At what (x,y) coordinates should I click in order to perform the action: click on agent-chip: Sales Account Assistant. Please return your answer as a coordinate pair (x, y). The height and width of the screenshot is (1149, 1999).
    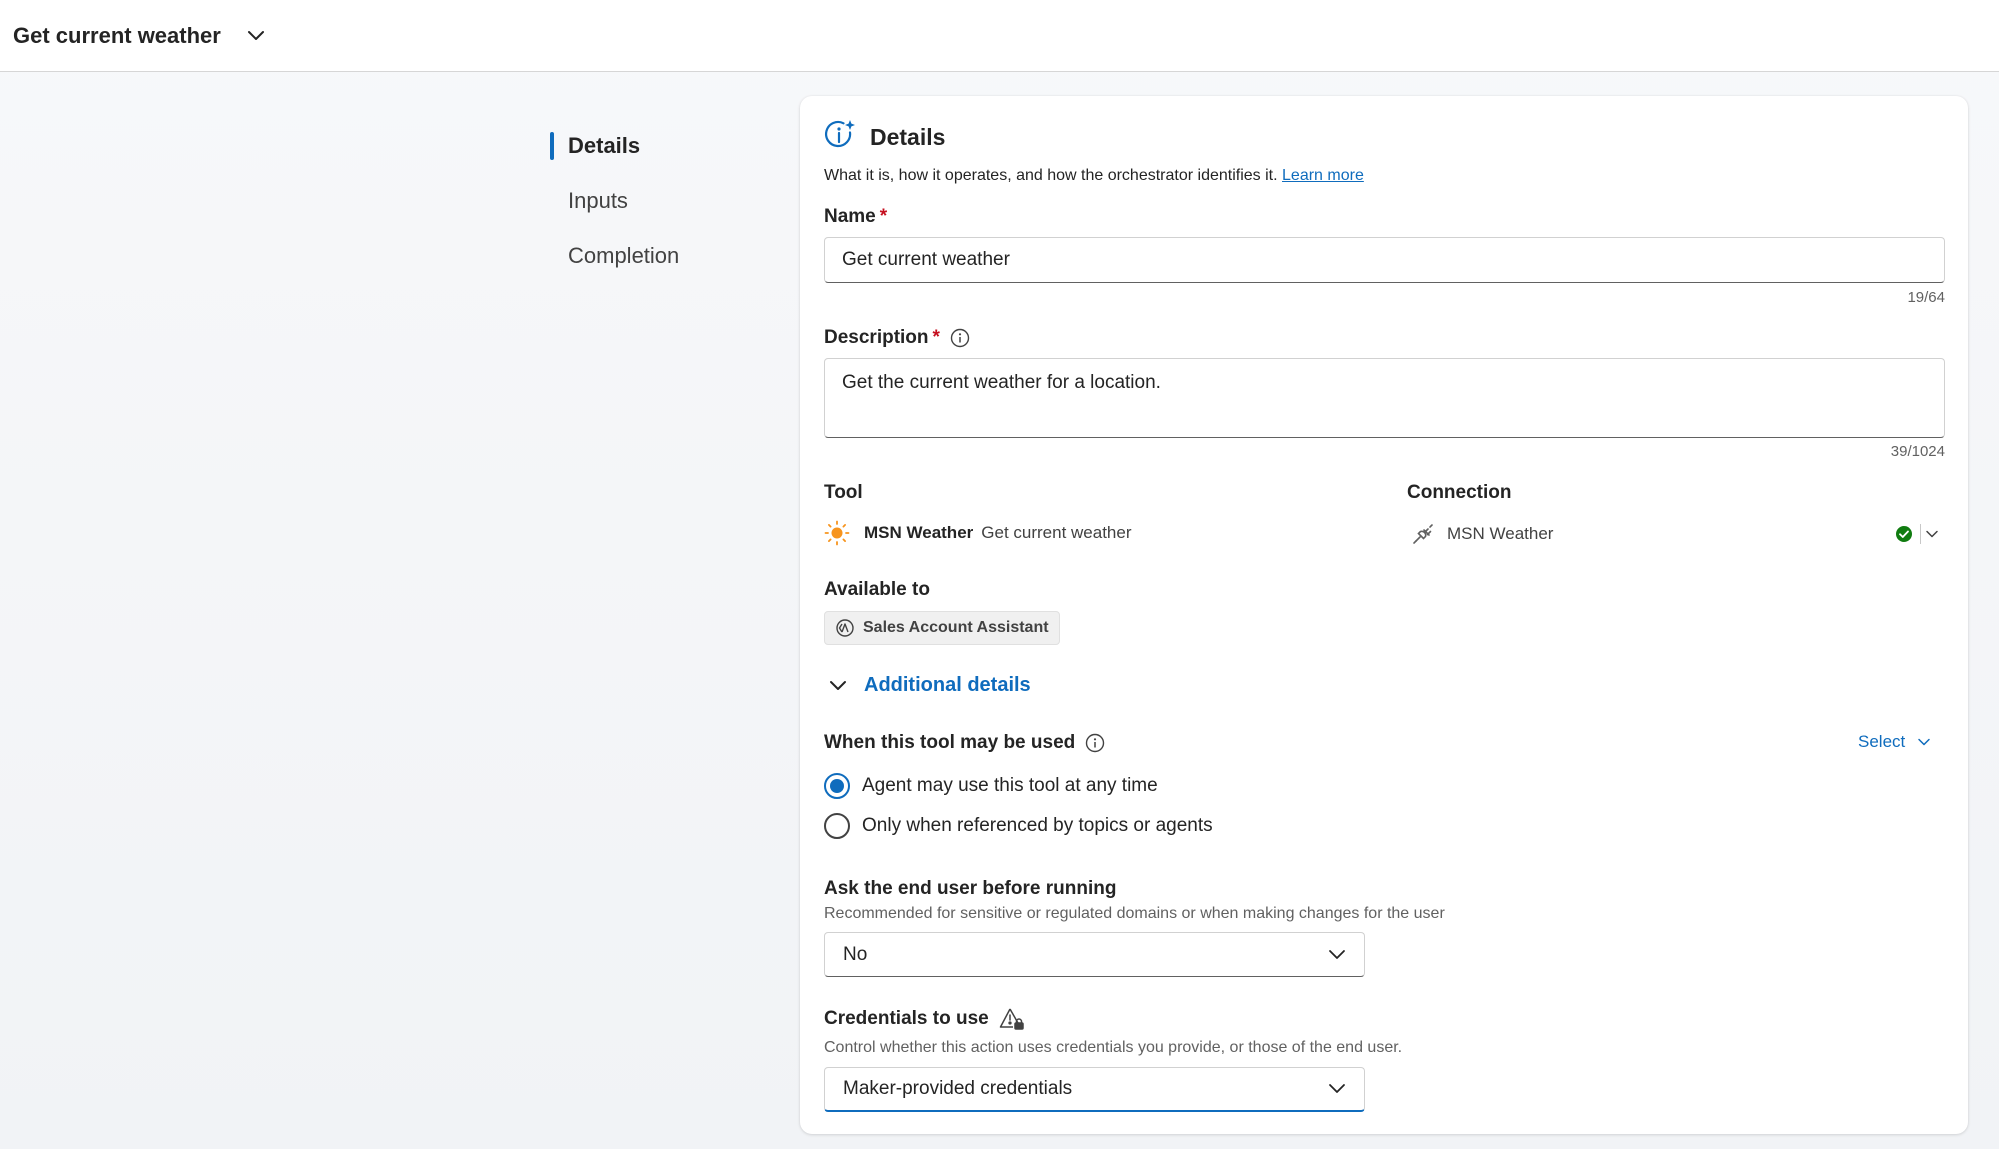
    Looking at the image, I should click on (942, 628).